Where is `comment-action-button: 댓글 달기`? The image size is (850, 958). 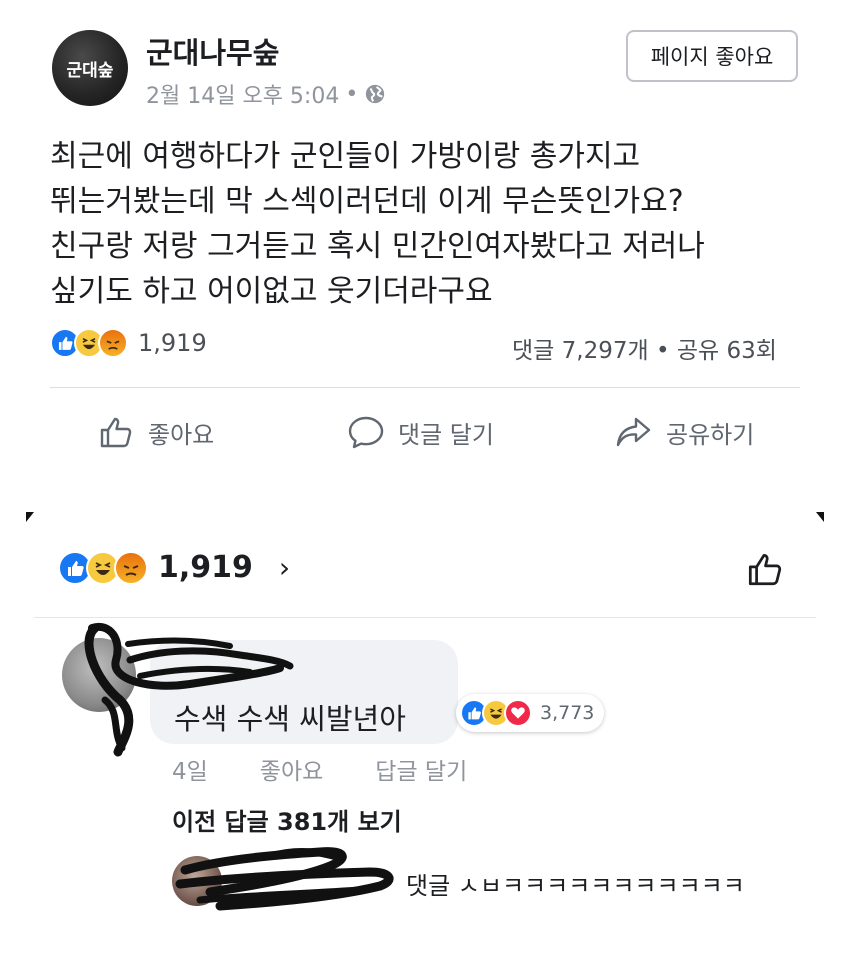
comment-action-button: 댓글 달기 is located at coordinates (420, 432).